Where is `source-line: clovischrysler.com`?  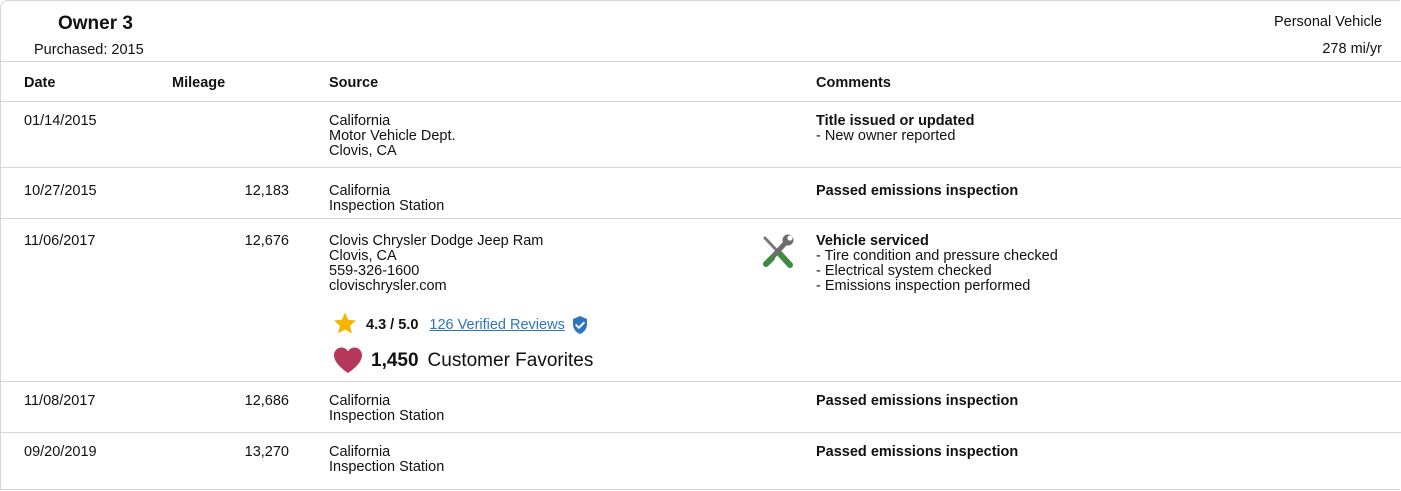 source-line: clovischrysler.com is located at coordinates (388, 286).